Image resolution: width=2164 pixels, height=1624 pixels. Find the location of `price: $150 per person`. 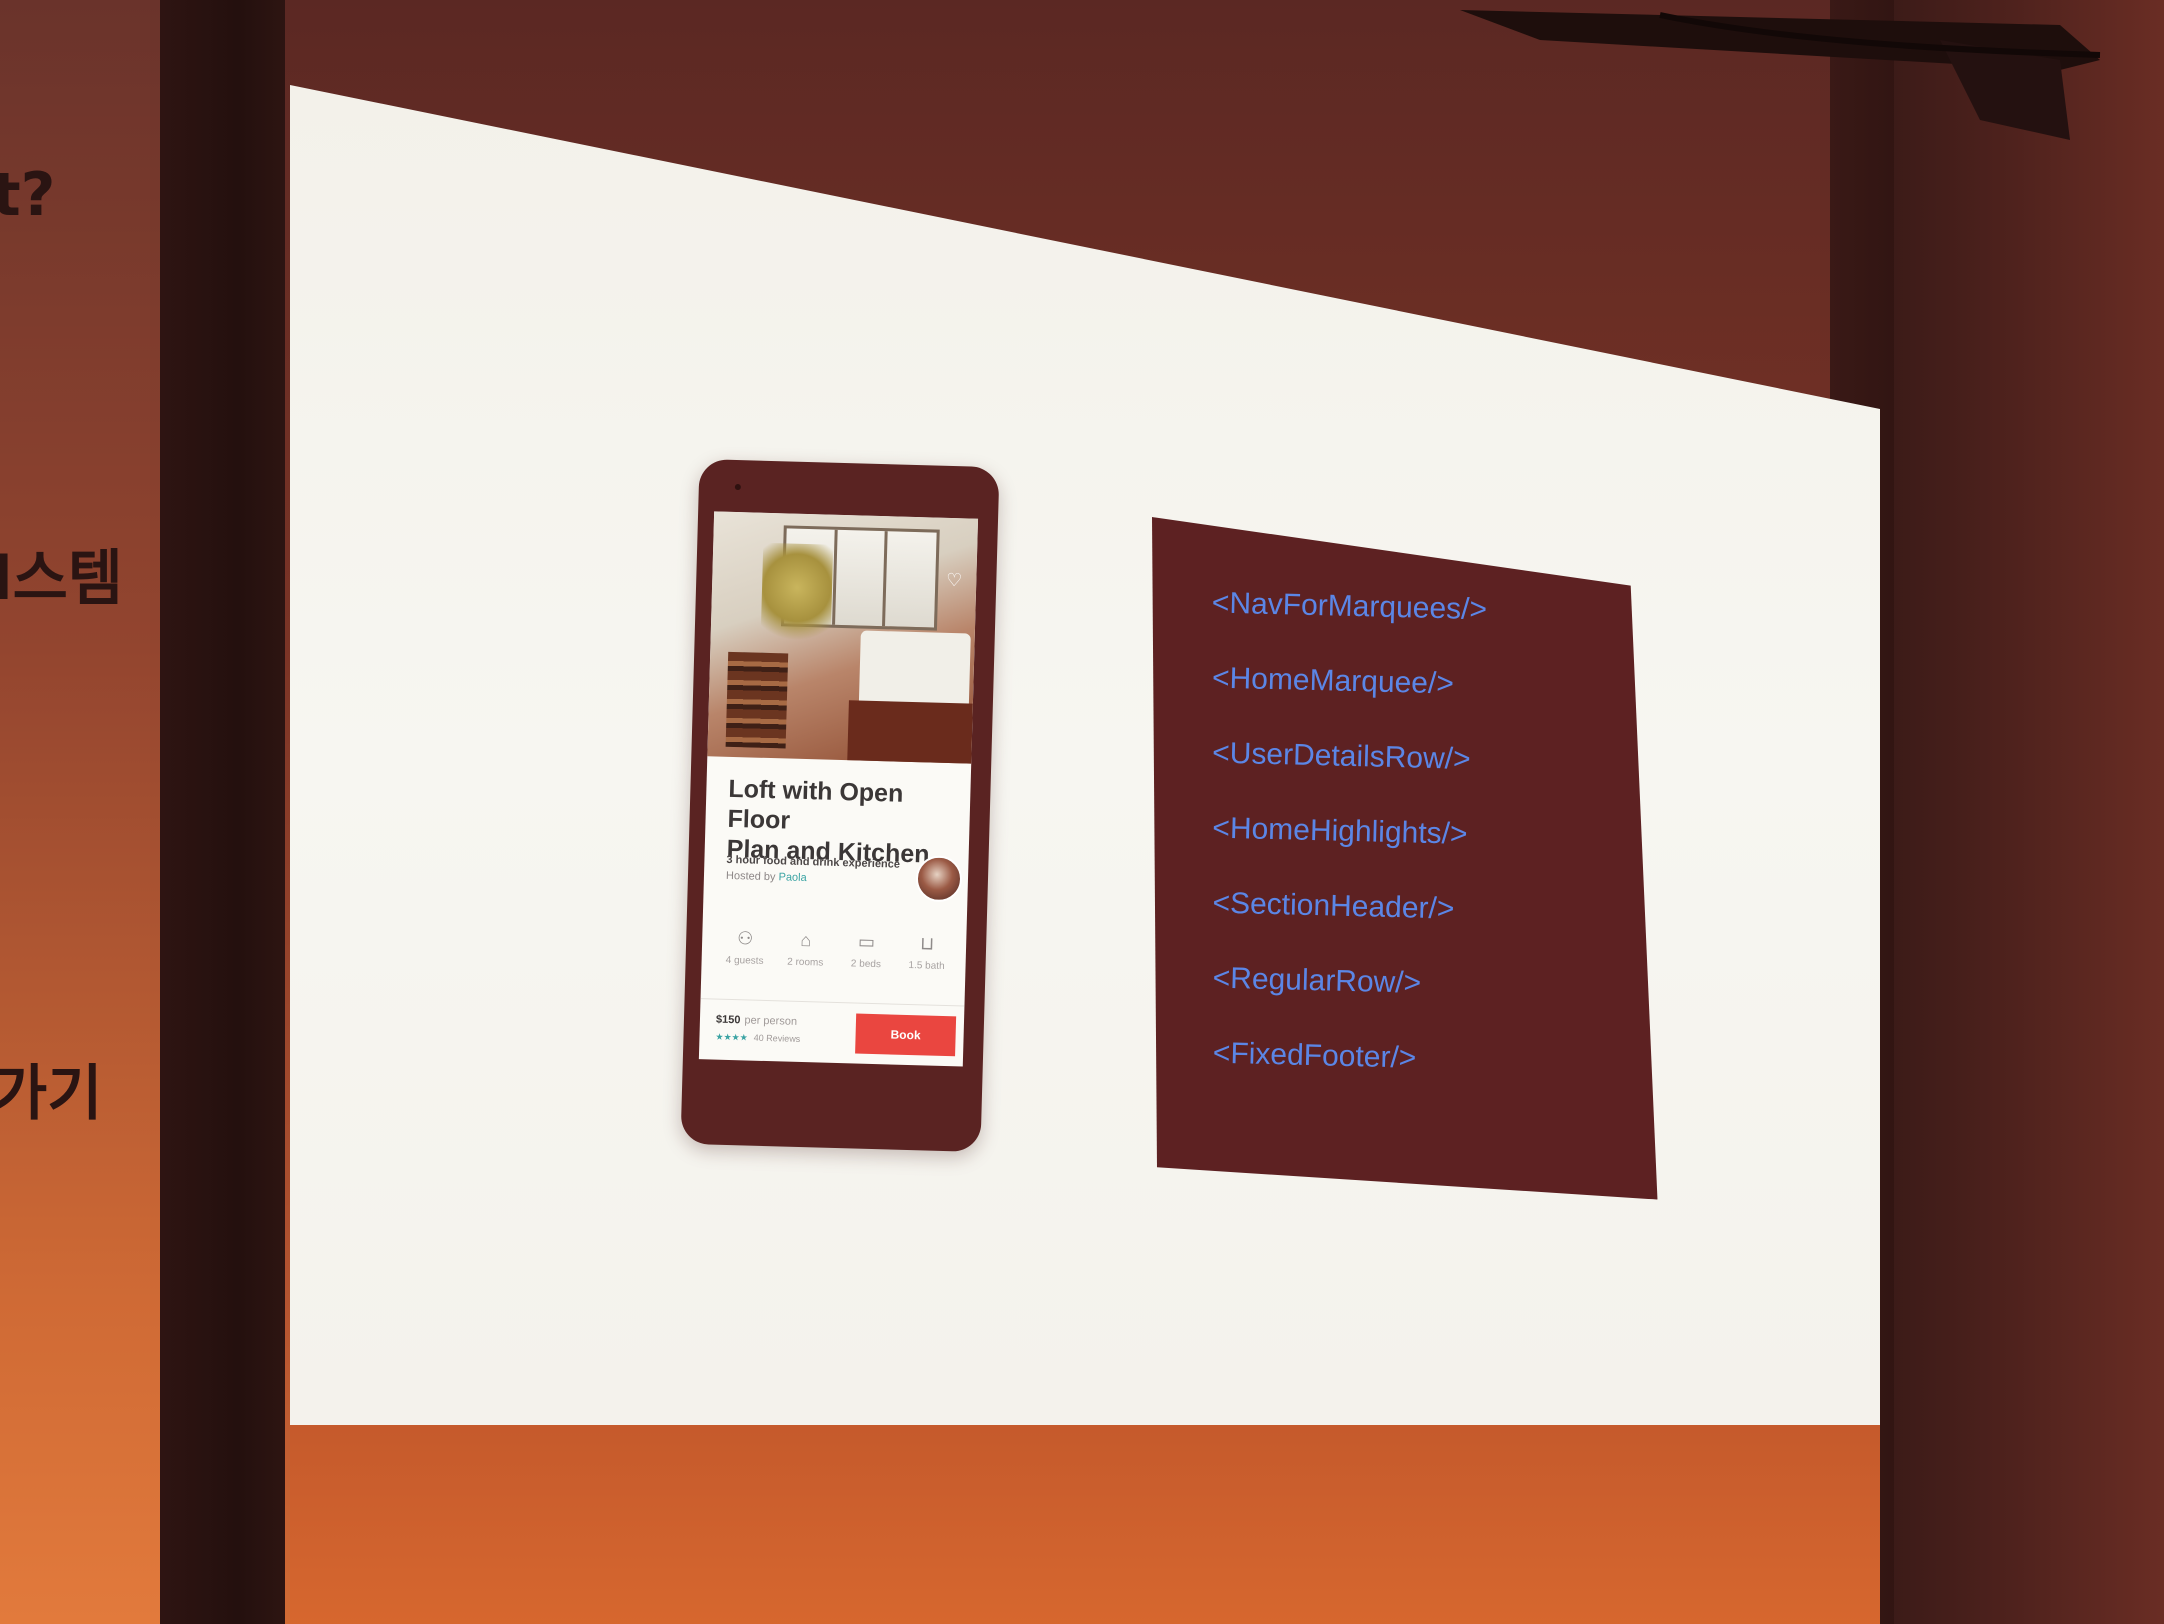

price: $150 per person is located at coordinates (756, 1021).